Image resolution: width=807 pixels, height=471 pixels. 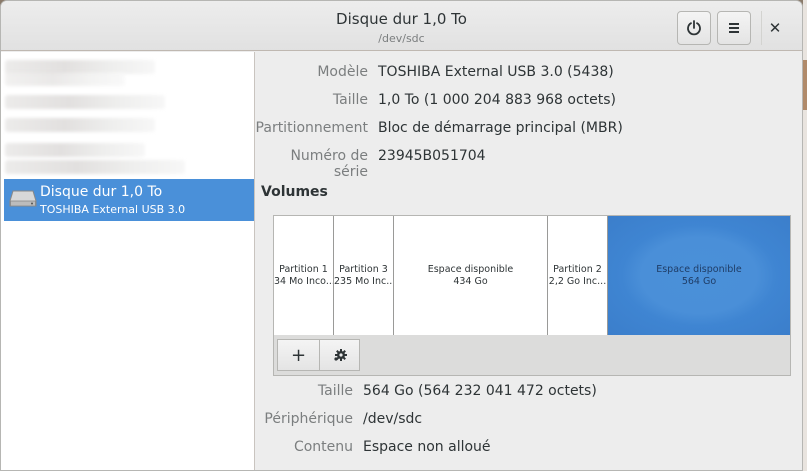 I want to click on header-bar: Disque dur 1,0 To /dev/sdc ✕, so click(x=401, y=26).